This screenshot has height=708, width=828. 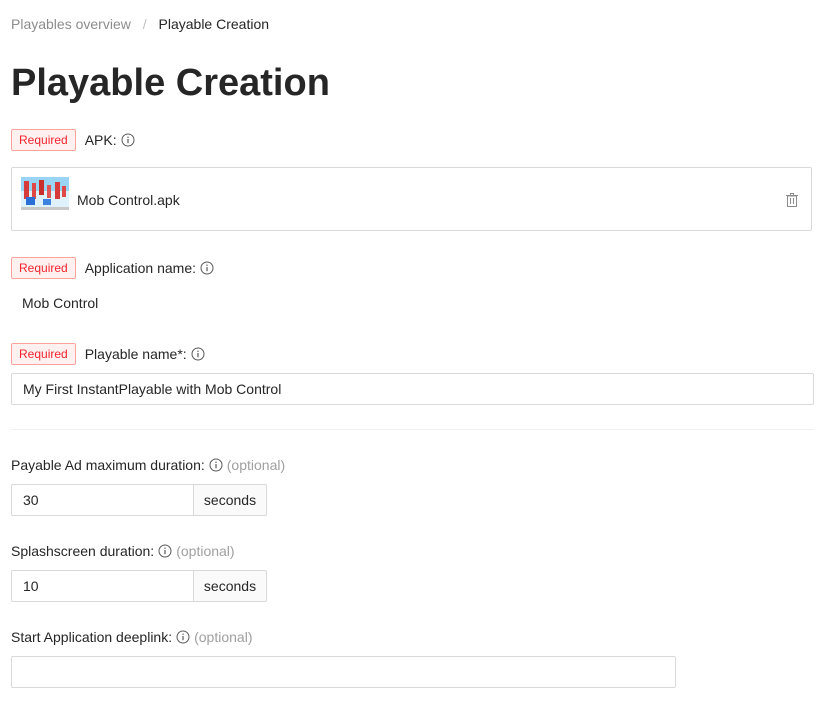 I want to click on apk-thumbnail, so click(x=45, y=193).